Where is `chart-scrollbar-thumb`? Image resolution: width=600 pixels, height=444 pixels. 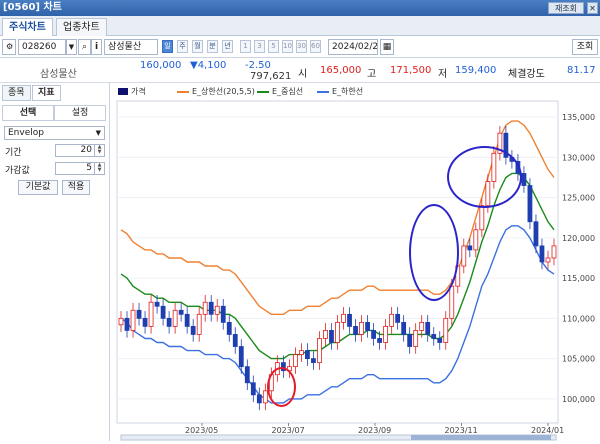
chart-scrollbar-thumb is located at coordinates (481, 437).